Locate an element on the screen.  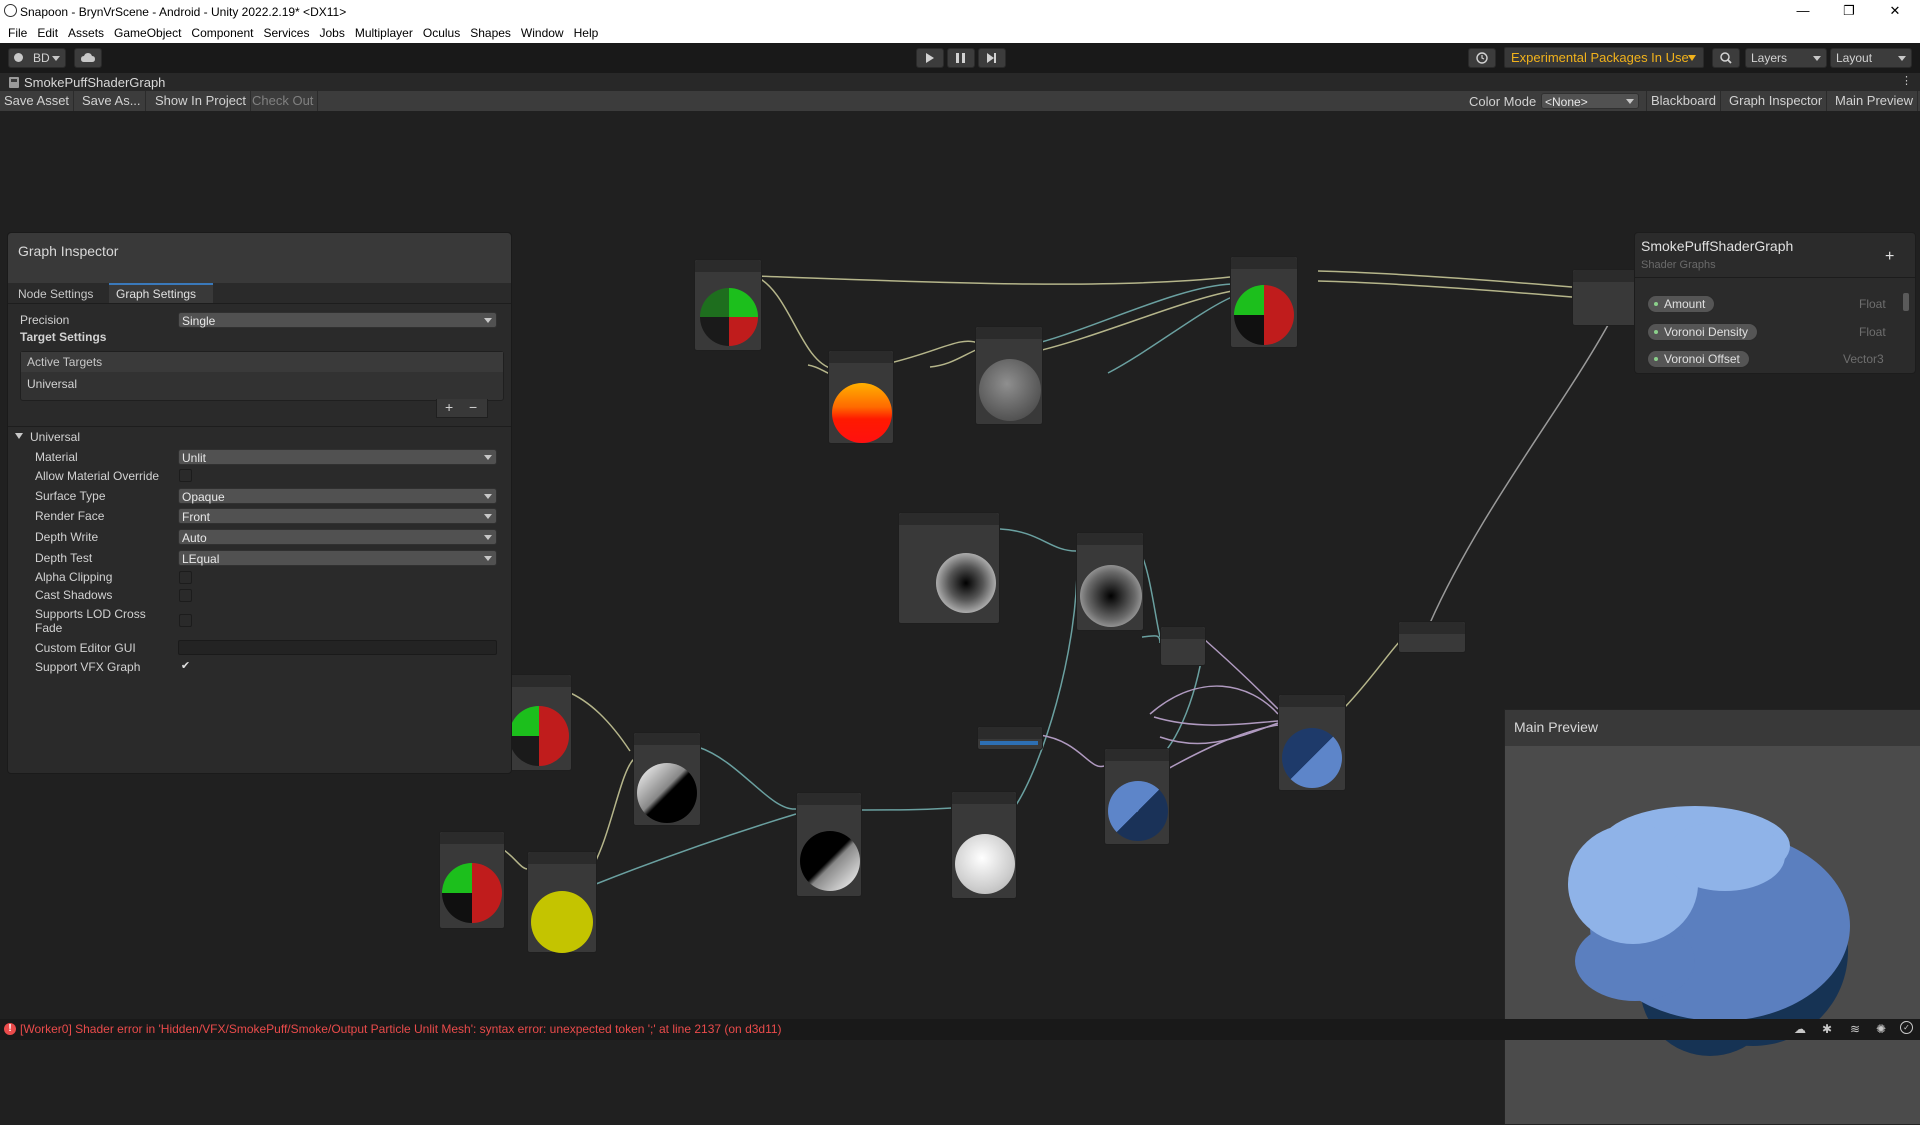
menu-shapes: Shapes is located at coordinates (490, 33).